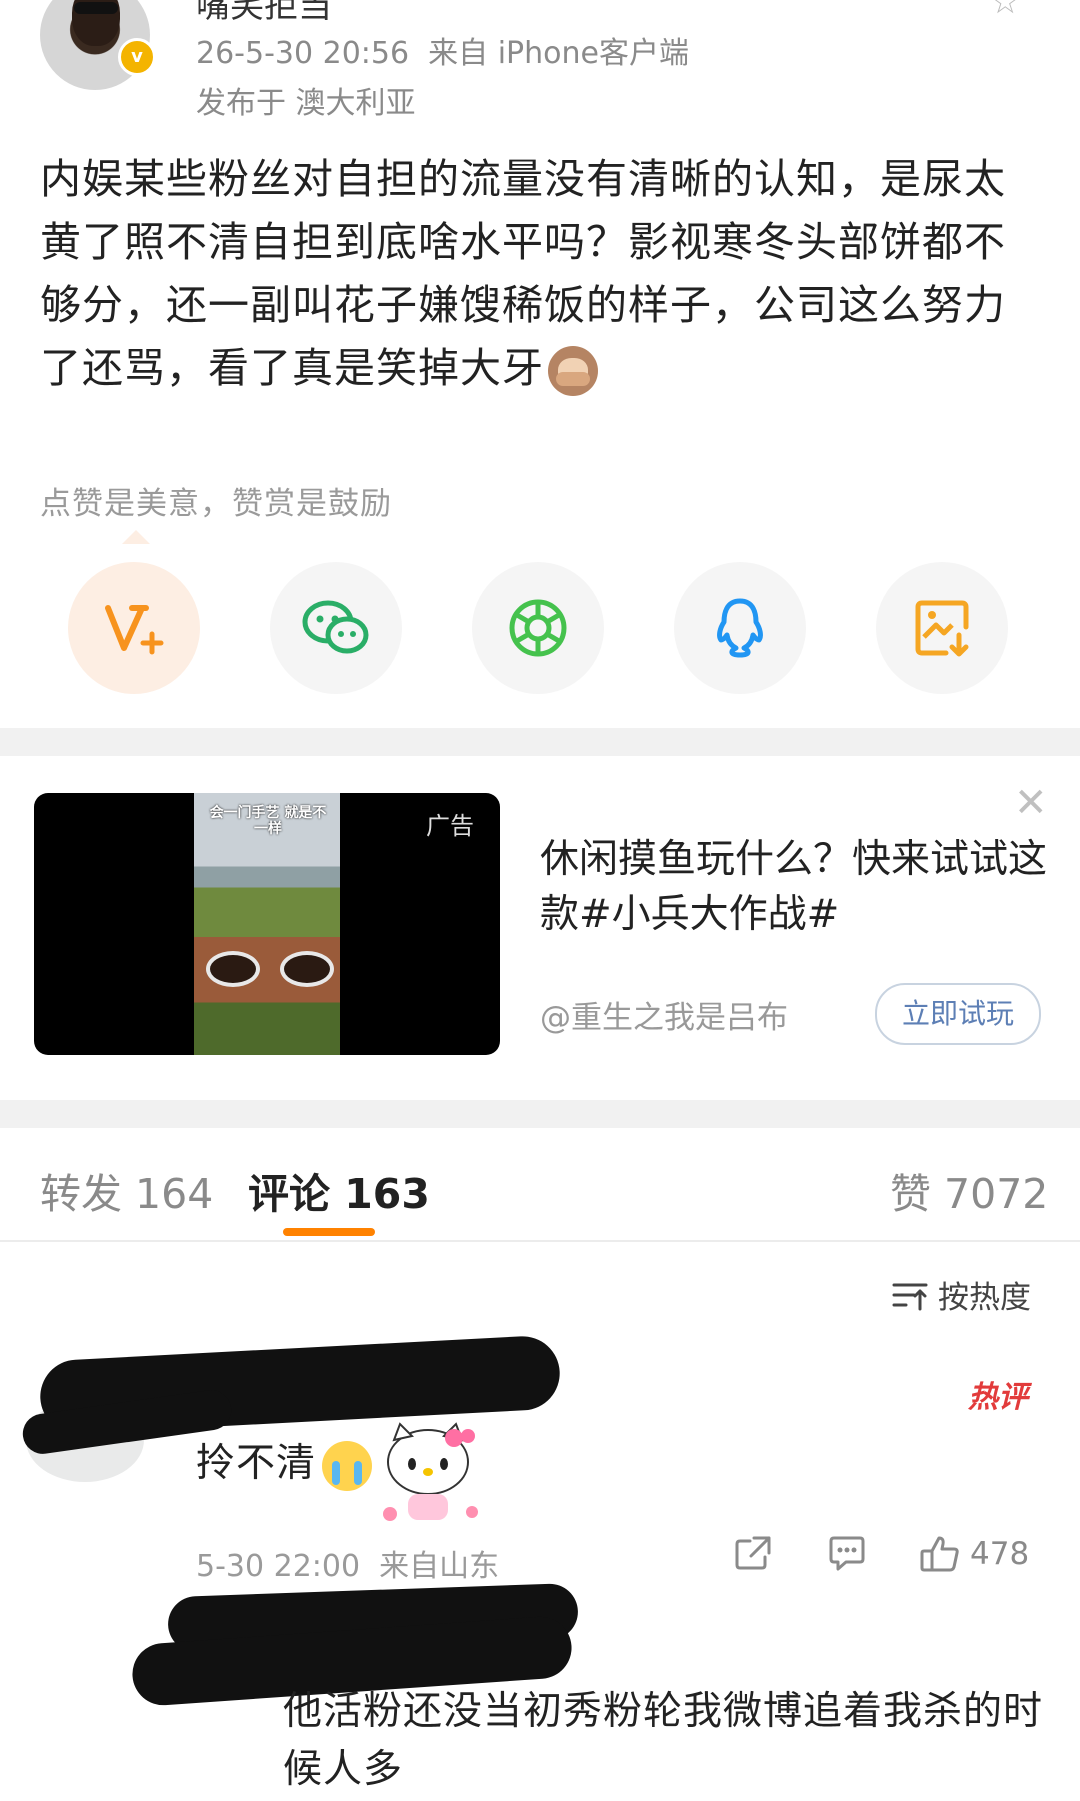 The height and width of the screenshot is (1801, 1080). What do you see at coordinates (278, 1566) in the screenshot?
I see `comment-time: 5-30 22:00` at bounding box center [278, 1566].